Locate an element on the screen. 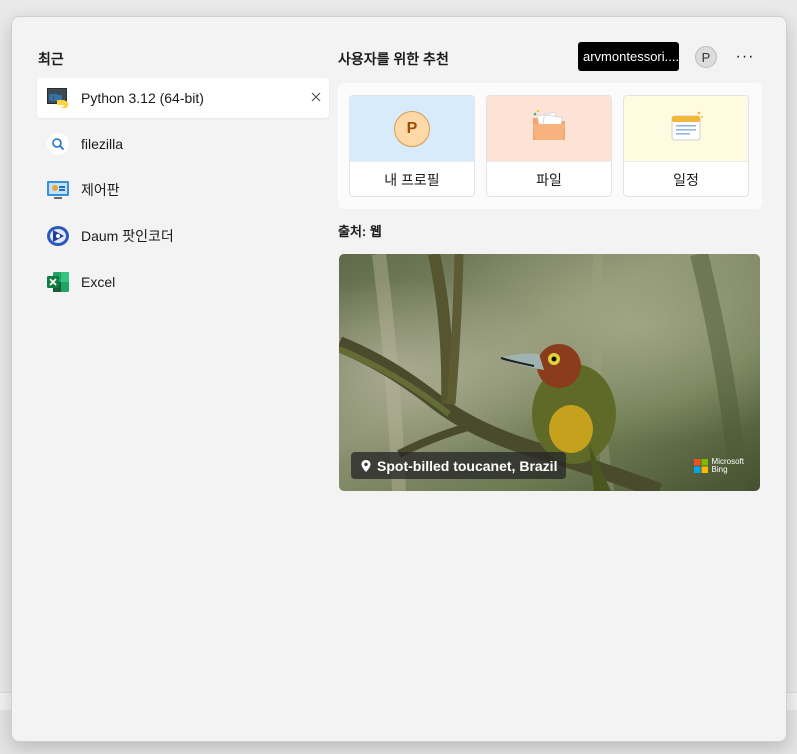 This screenshot has width=797, height=754. more-options-button: ··· is located at coordinates (745, 57).